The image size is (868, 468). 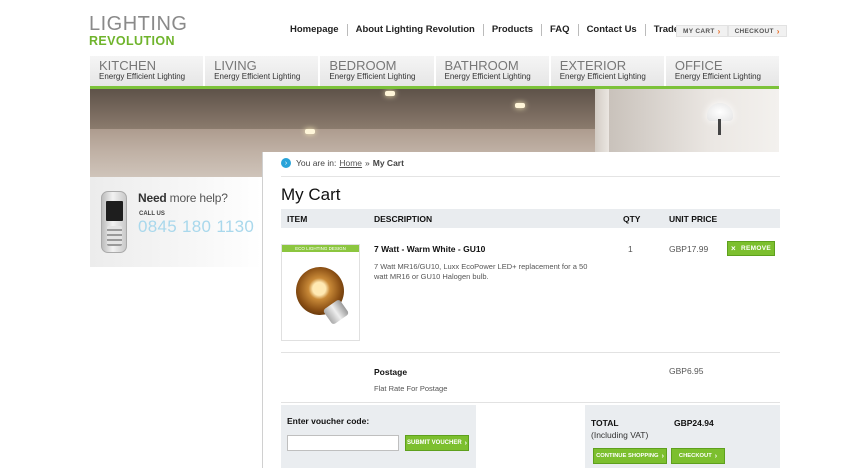 I want to click on voucher-label: Enter voucher code:, so click(x=328, y=421).